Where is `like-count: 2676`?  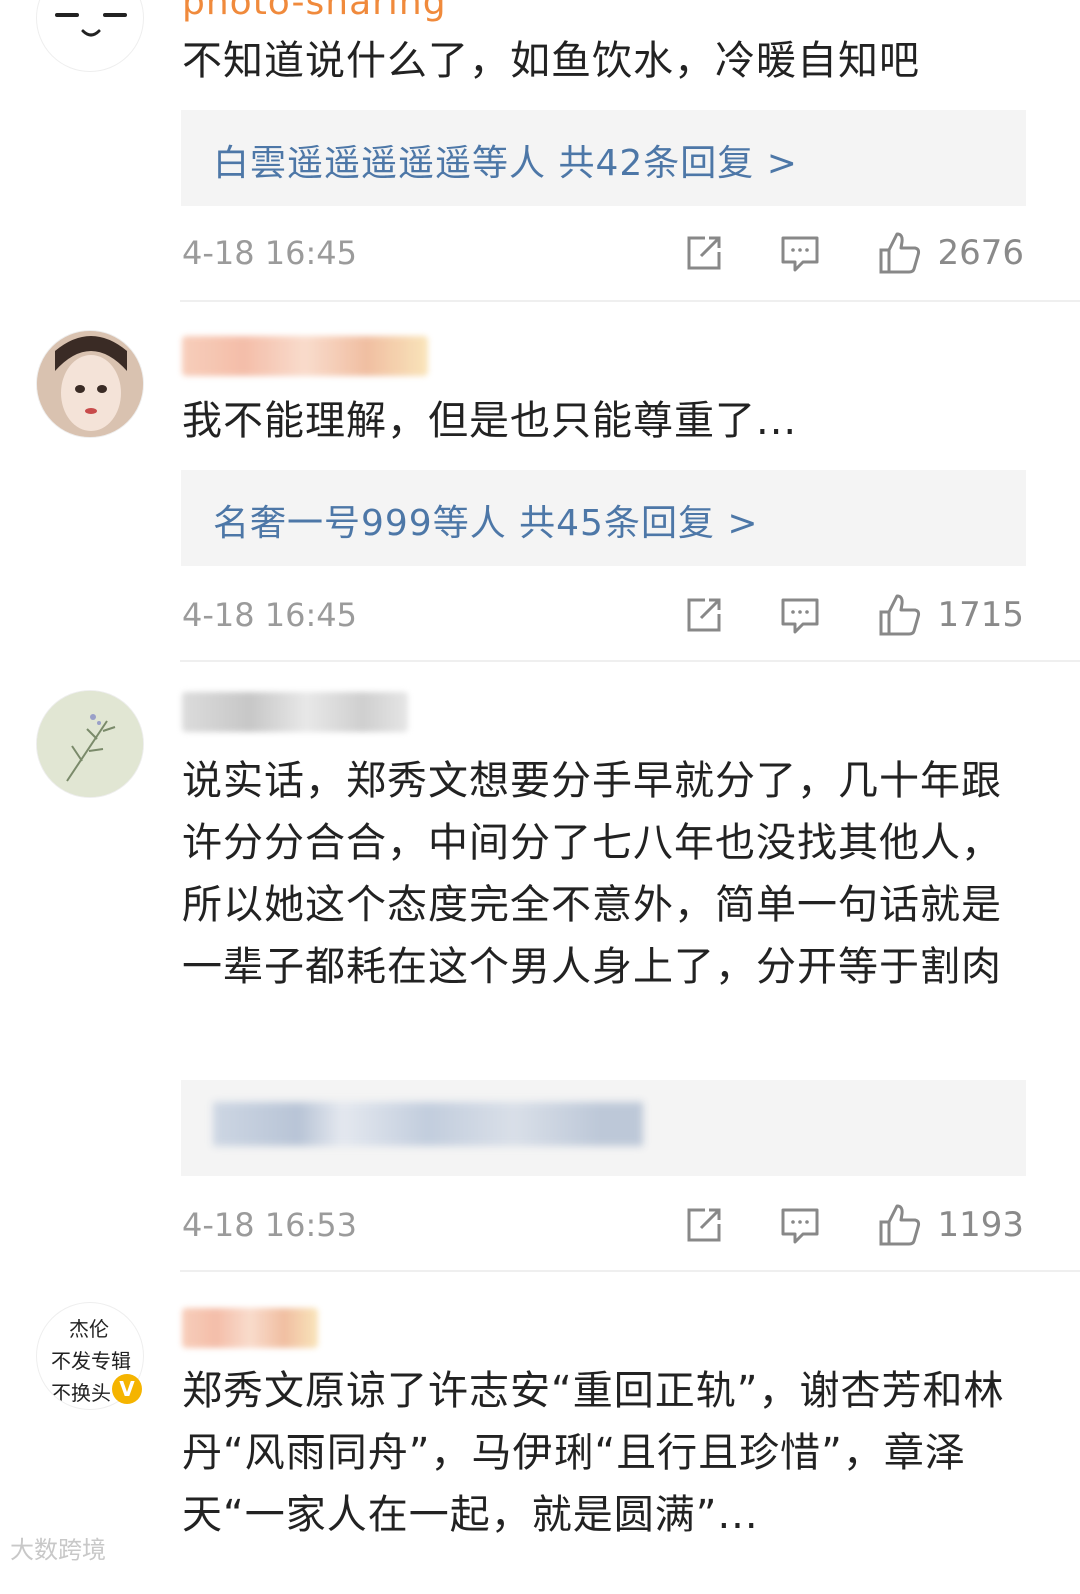
like-count: 2676 is located at coordinates (980, 253).